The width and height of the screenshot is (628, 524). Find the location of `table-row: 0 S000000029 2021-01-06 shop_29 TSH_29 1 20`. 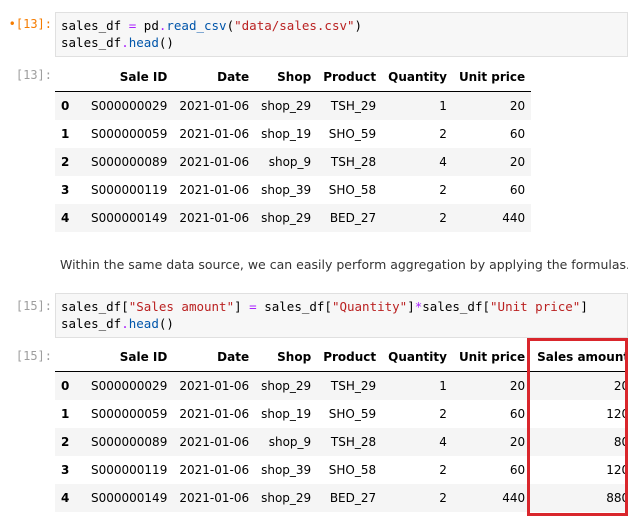

table-row: 0 S000000029 2021-01-06 shop_29 TSH_29 1 20 is located at coordinates (293, 105).